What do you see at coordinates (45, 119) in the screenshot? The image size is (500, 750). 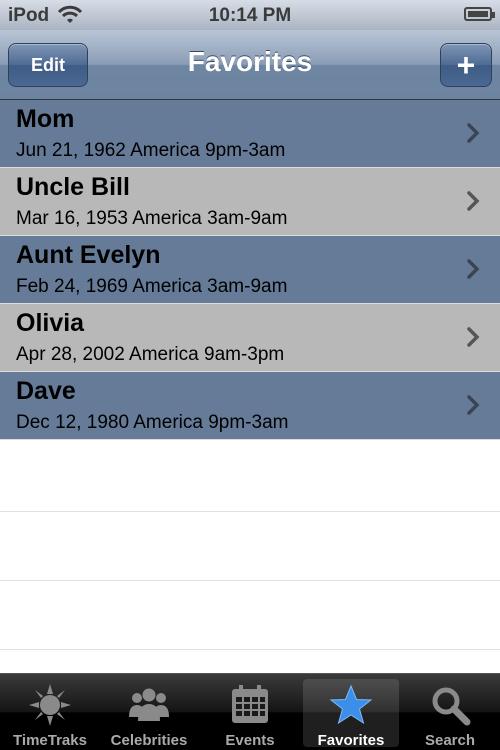 I see `favorite-name: Mom` at bounding box center [45, 119].